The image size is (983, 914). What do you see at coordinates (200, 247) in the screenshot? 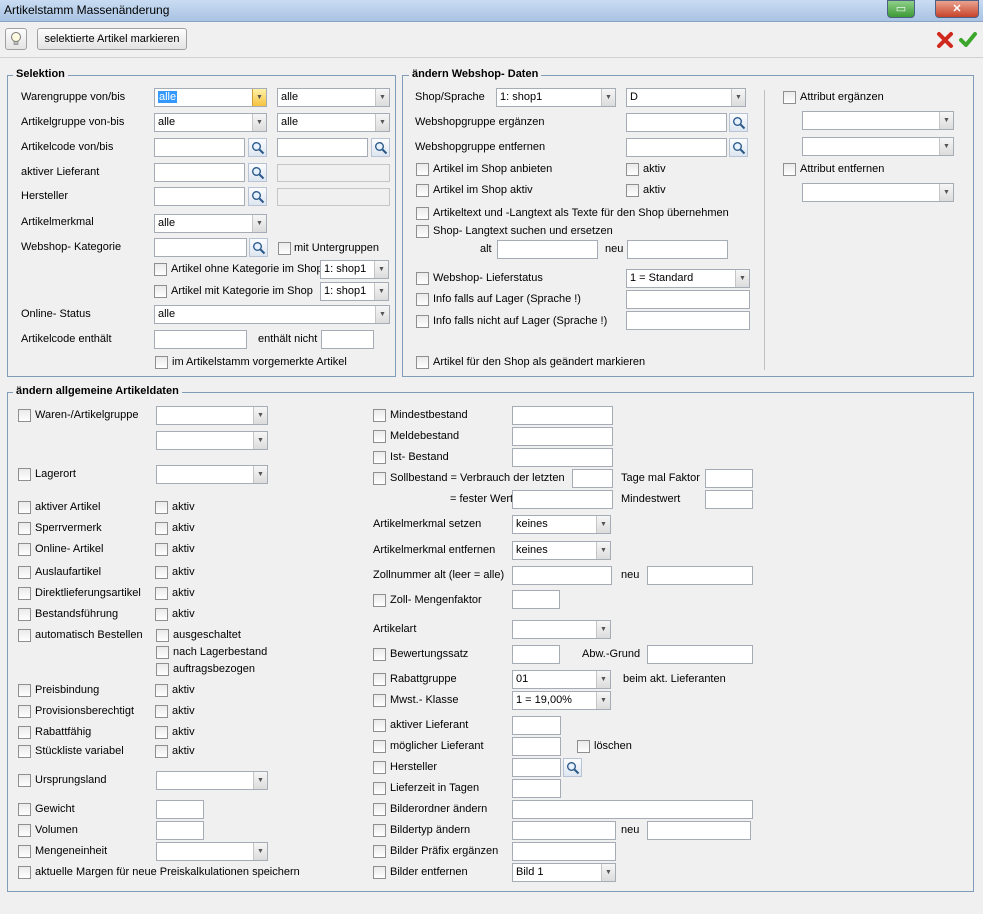
I see `kategorie-input` at bounding box center [200, 247].